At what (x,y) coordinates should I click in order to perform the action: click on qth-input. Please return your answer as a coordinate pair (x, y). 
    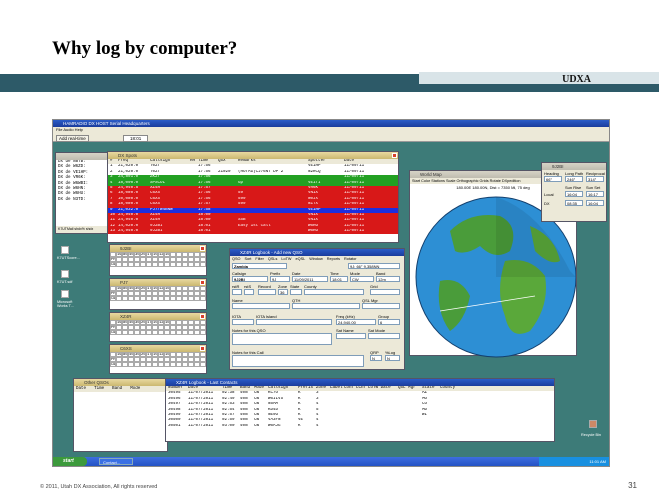
    Looking at the image, I should click on (326, 306).